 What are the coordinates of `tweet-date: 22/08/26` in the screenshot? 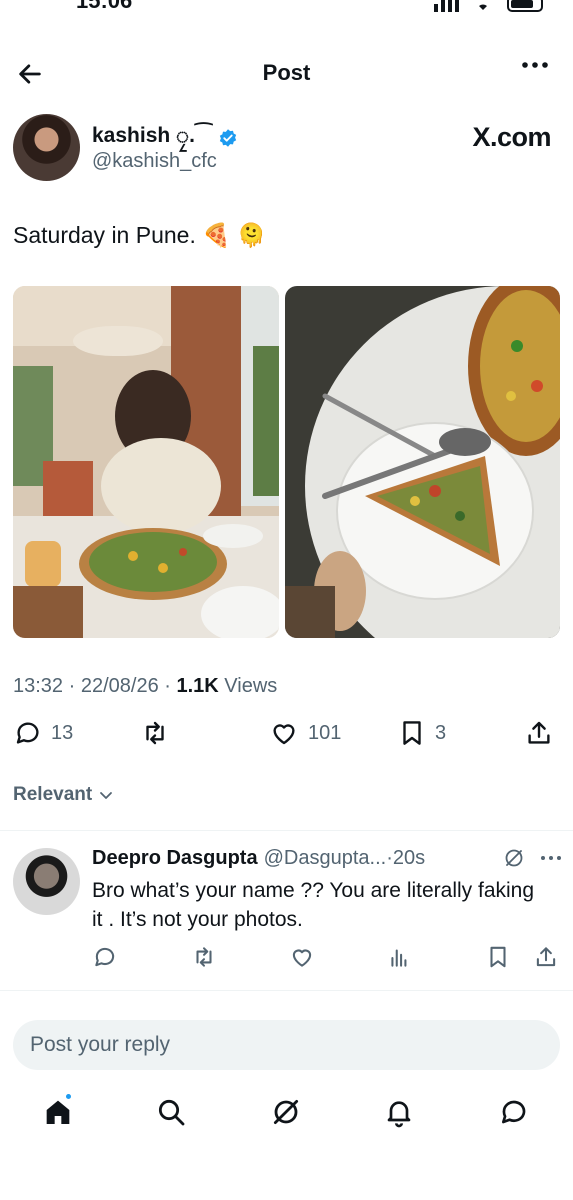 It's located at (119, 686).